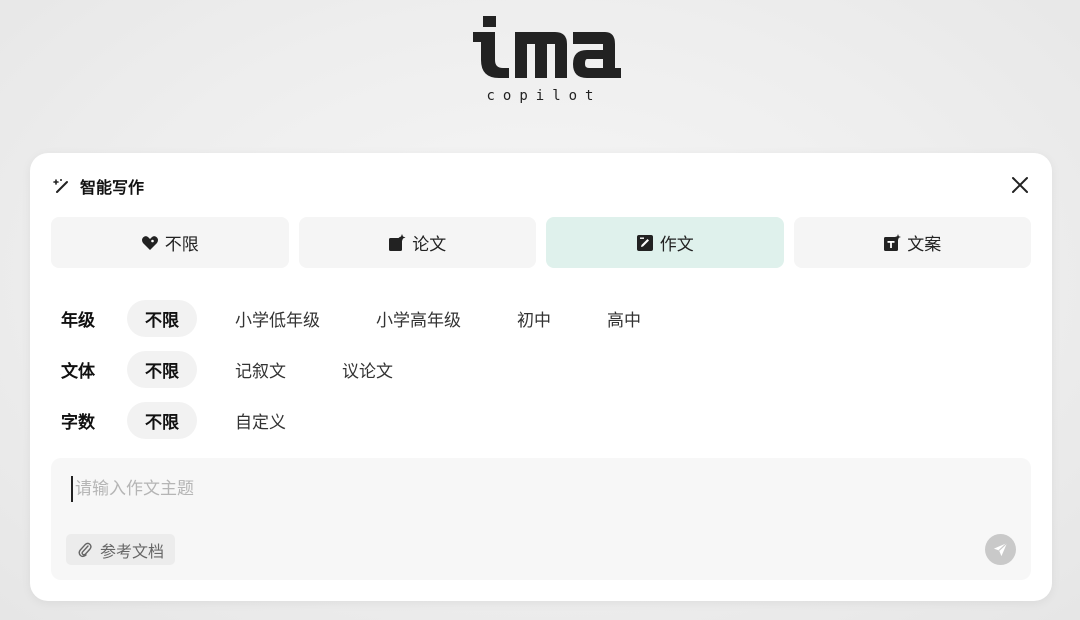 The image size is (1080, 620). I want to click on filter-row-grade: 年级 不限 小学低年级 小学高年级 初中 高中, so click(370, 318).